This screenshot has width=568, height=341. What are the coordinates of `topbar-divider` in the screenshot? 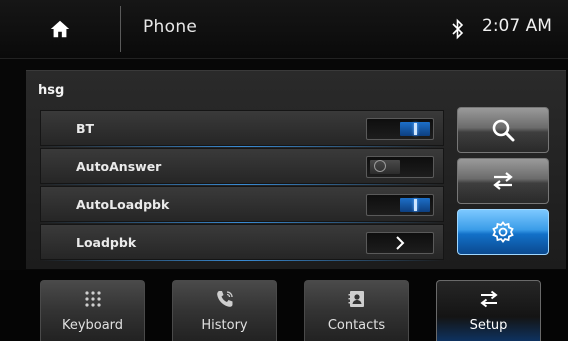 It's located at (120, 29).